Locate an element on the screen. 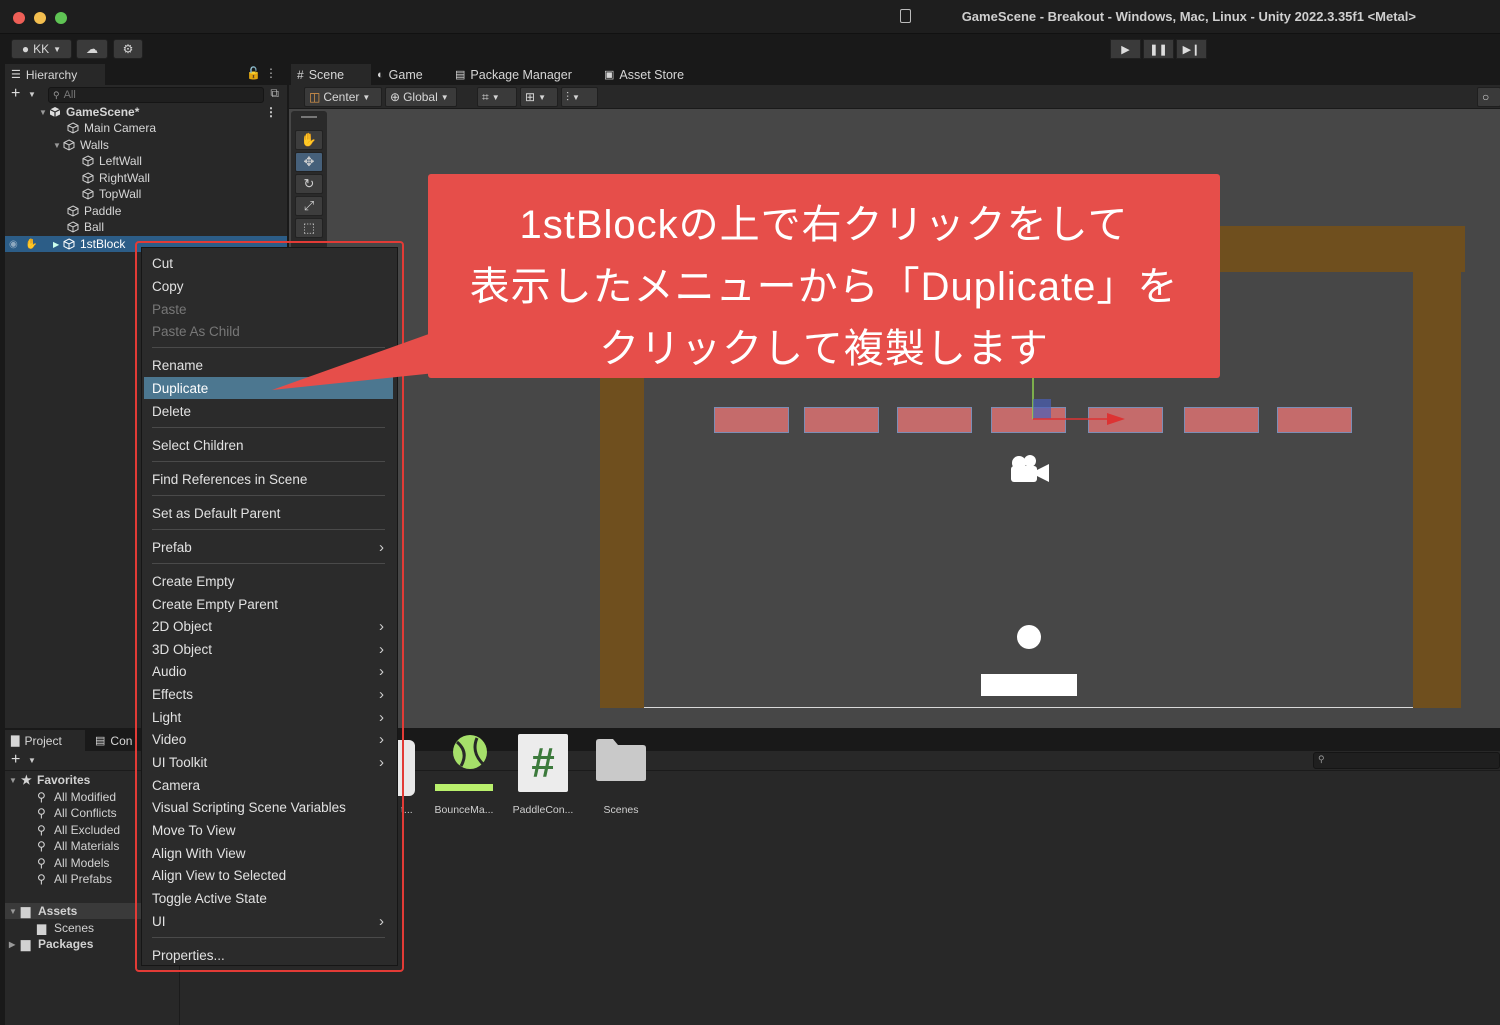 This screenshot has width=1500, height=1025. visibility-eye-icon: ◉ is located at coordinates (13, 244).